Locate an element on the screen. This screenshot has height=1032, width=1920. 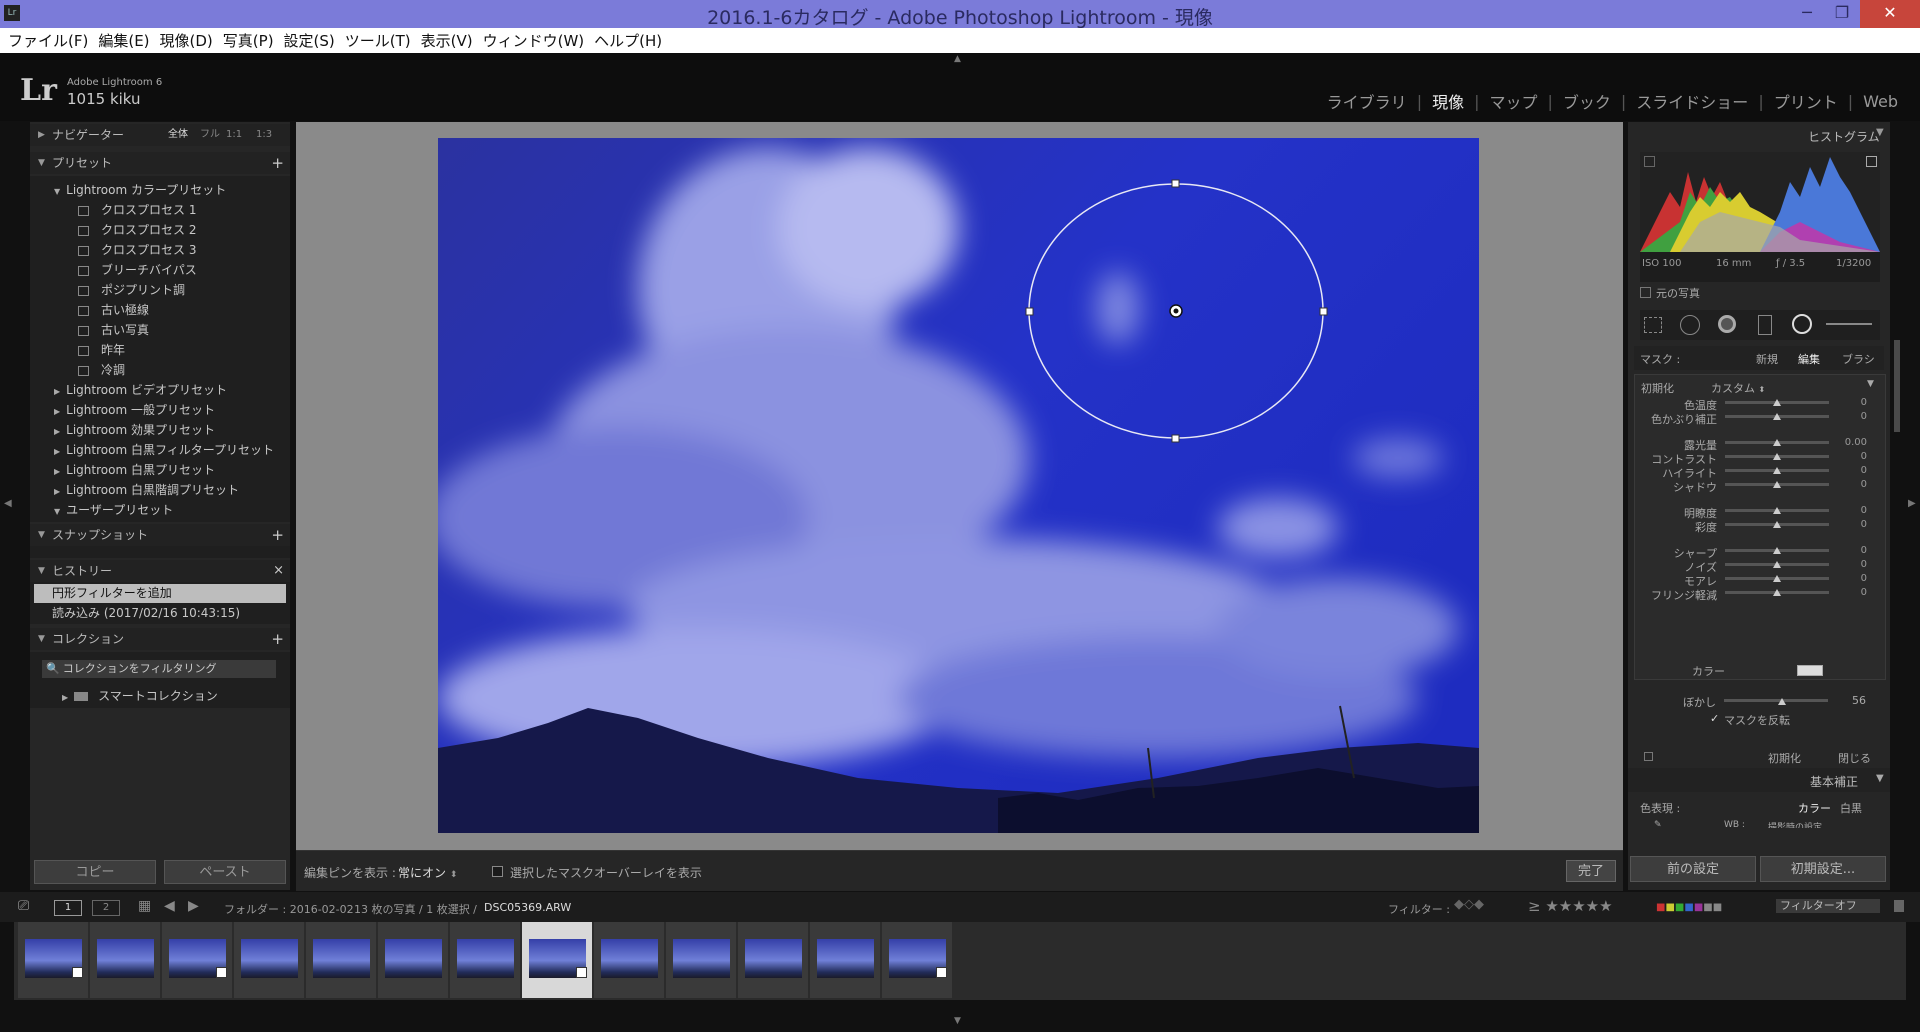
original-photo-checkbox is located at coordinates (1645, 292).